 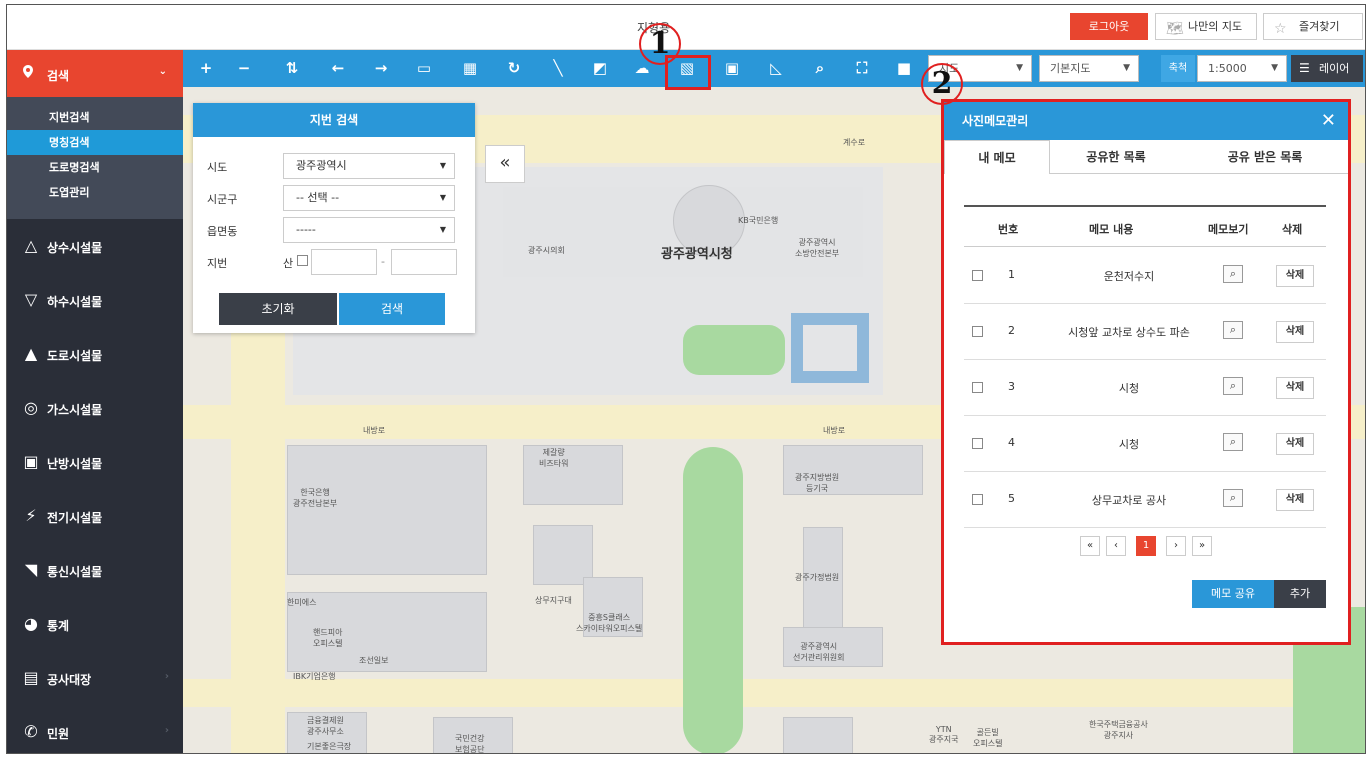 I want to click on page-first-button: «, so click(x=1090, y=546).